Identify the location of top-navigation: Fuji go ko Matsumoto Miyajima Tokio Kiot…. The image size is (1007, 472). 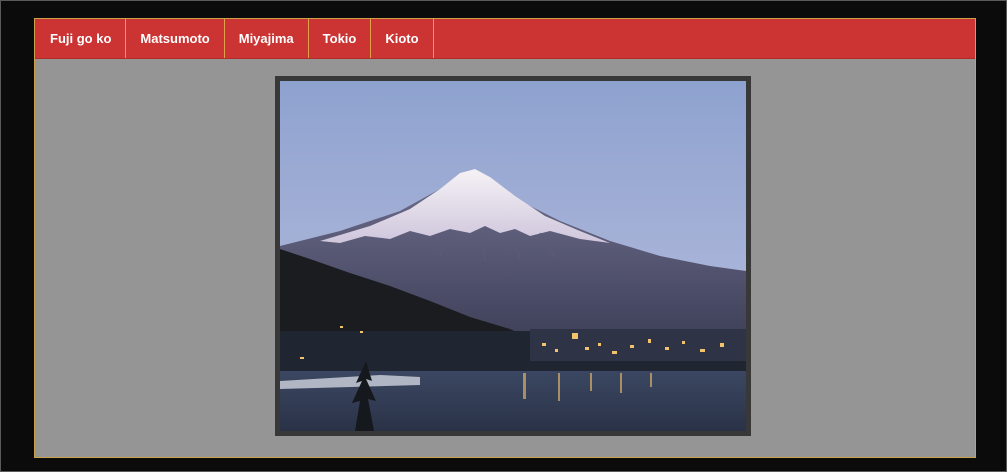
(505, 39).